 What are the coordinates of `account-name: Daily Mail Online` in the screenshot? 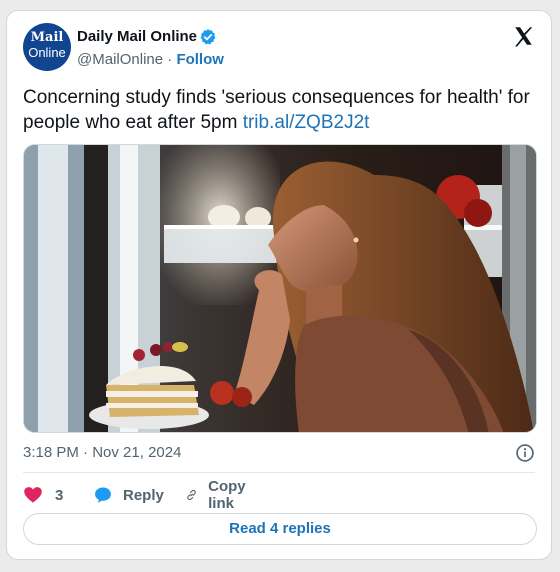 It's located at (137, 36).